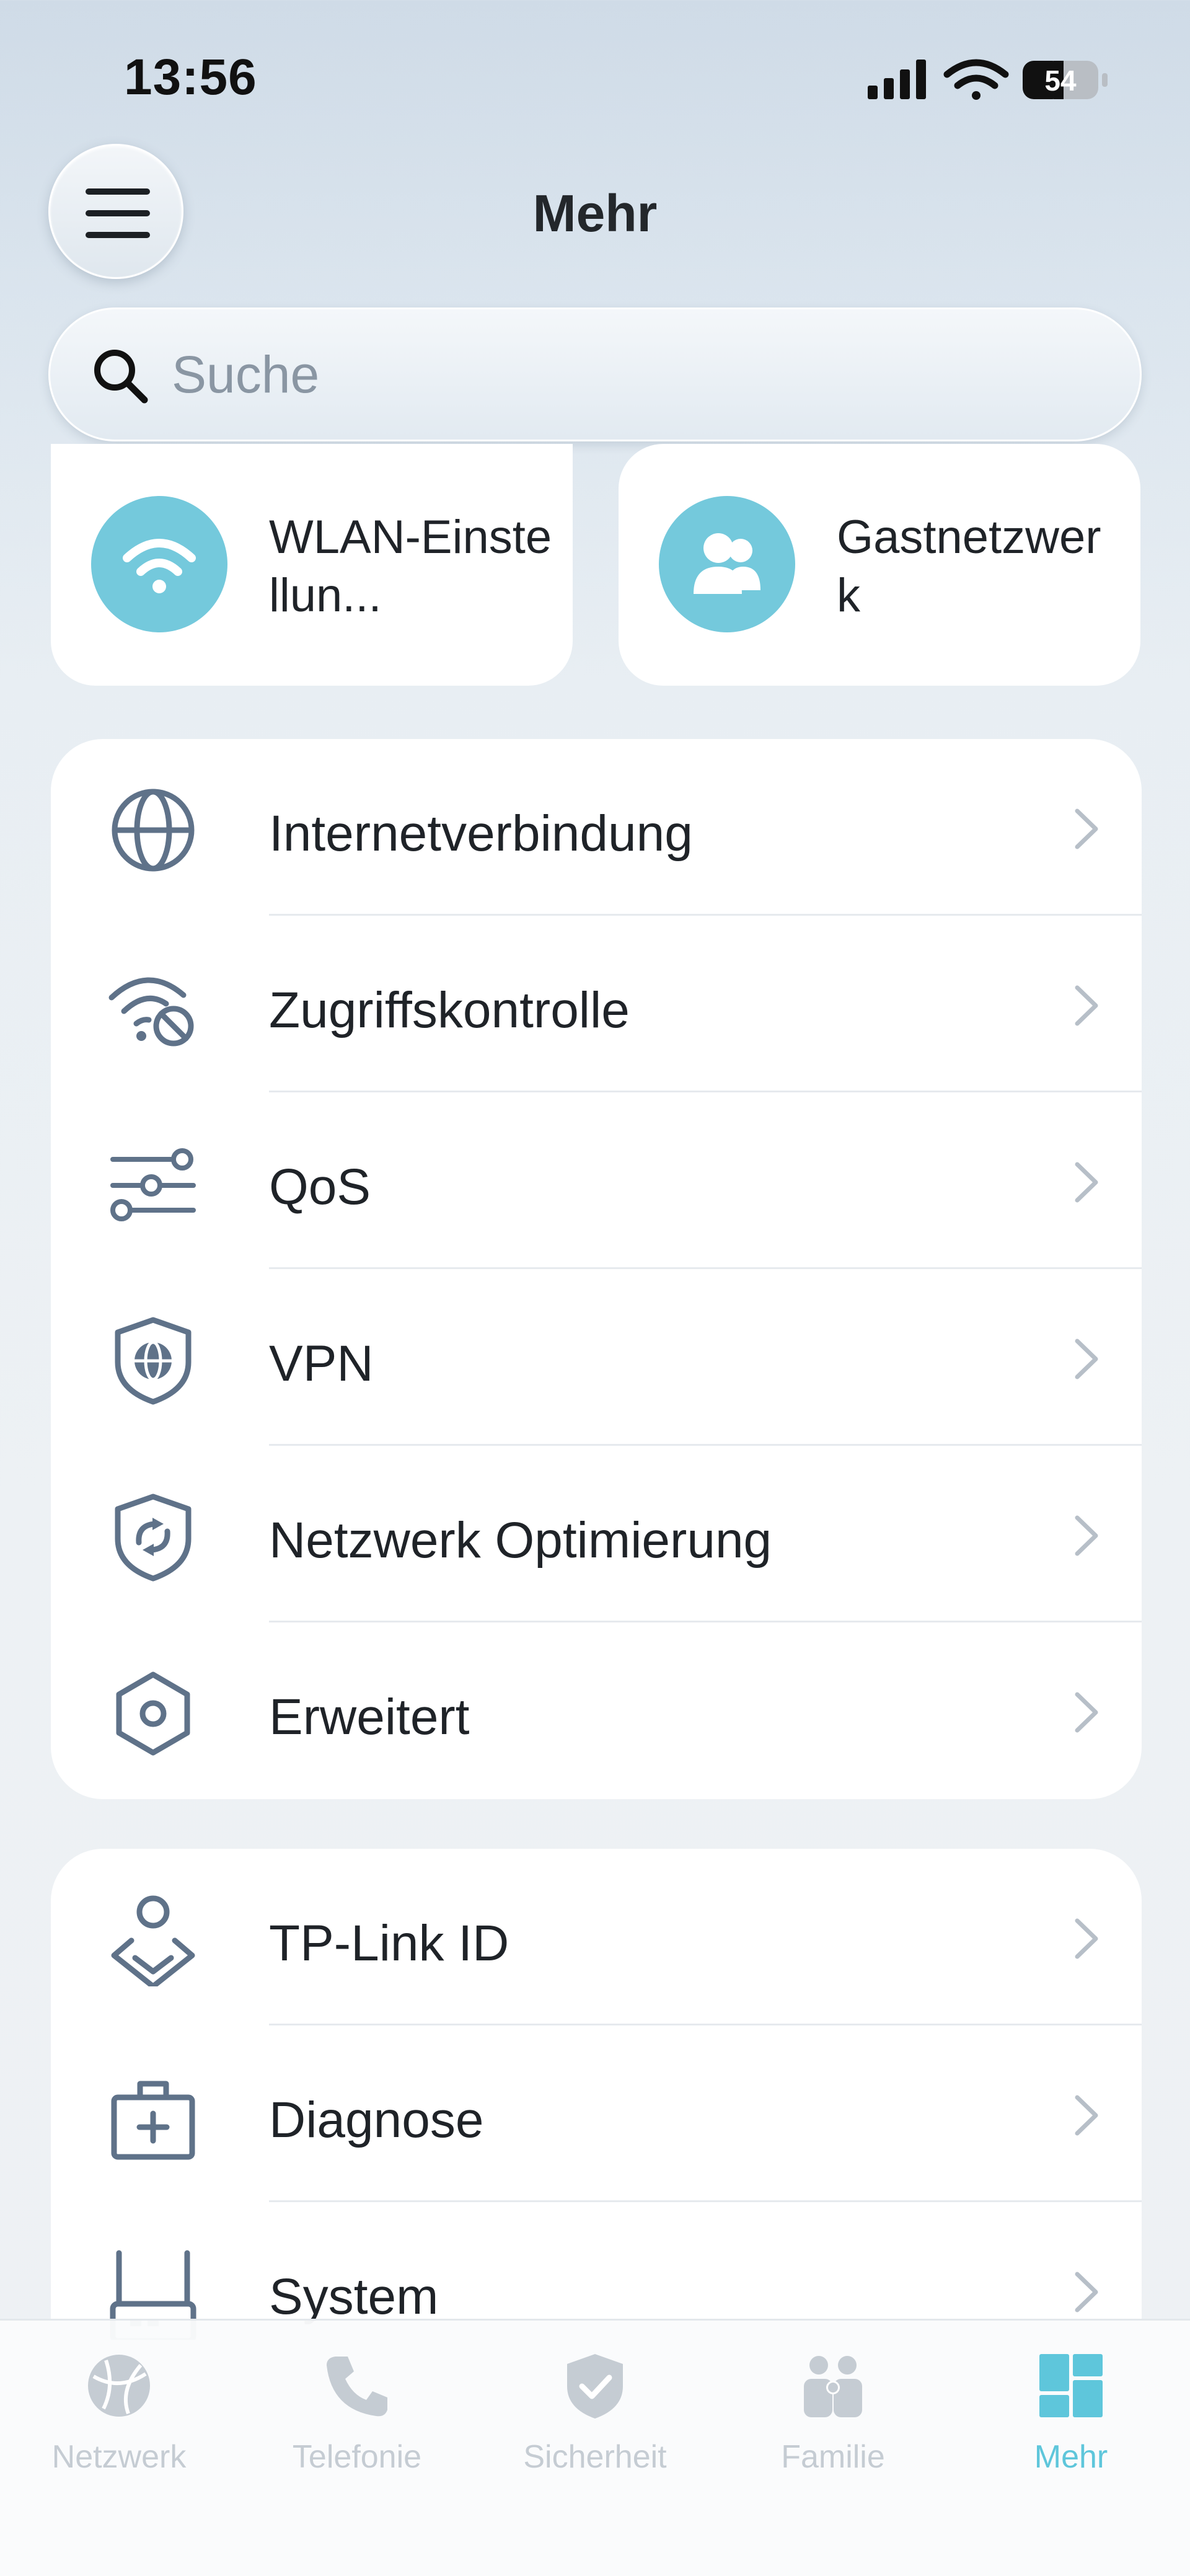 The image size is (1190, 2576). What do you see at coordinates (153, 1184) in the screenshot?
I see `sliders-icon` at bounding box center [153, 1184].